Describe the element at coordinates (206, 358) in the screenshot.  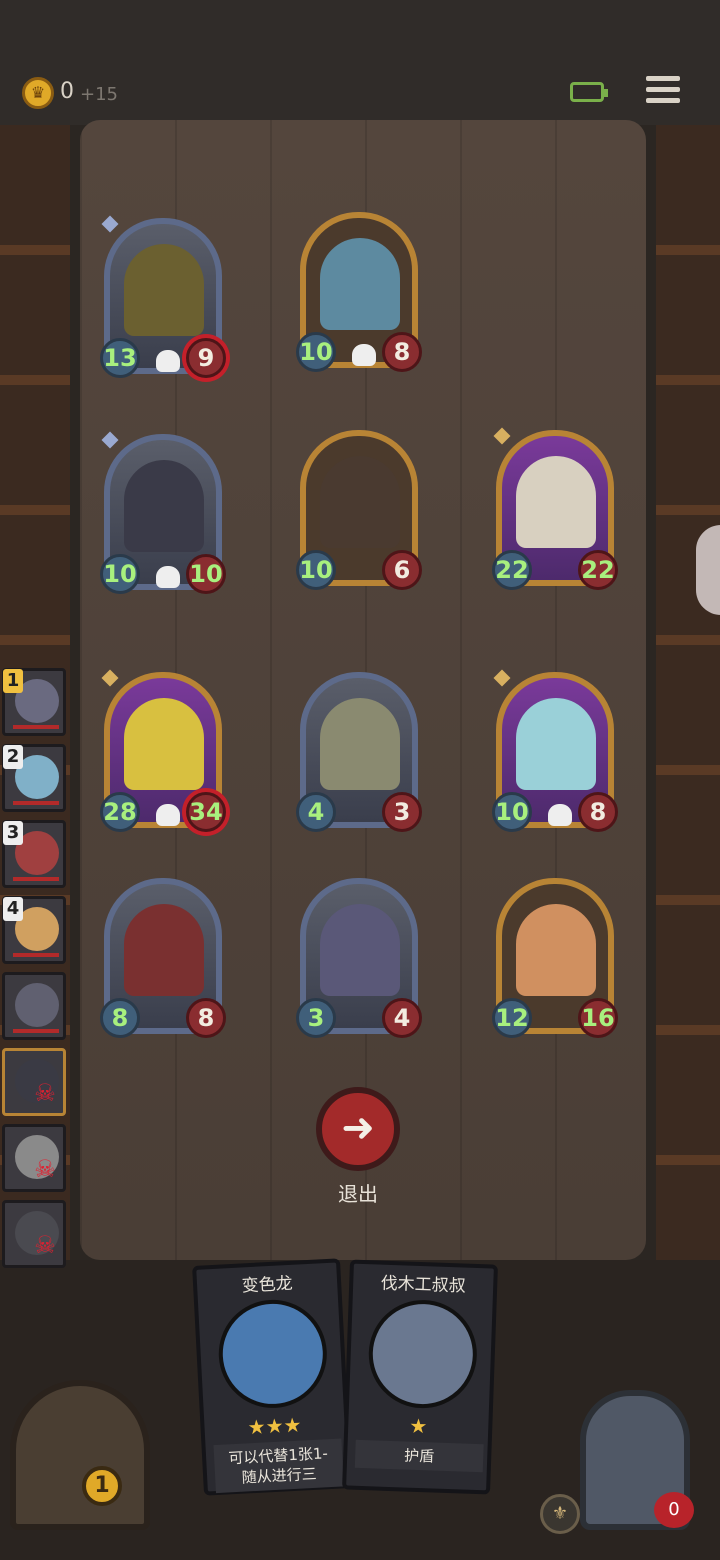
I see `health-stat: 9` at that location.